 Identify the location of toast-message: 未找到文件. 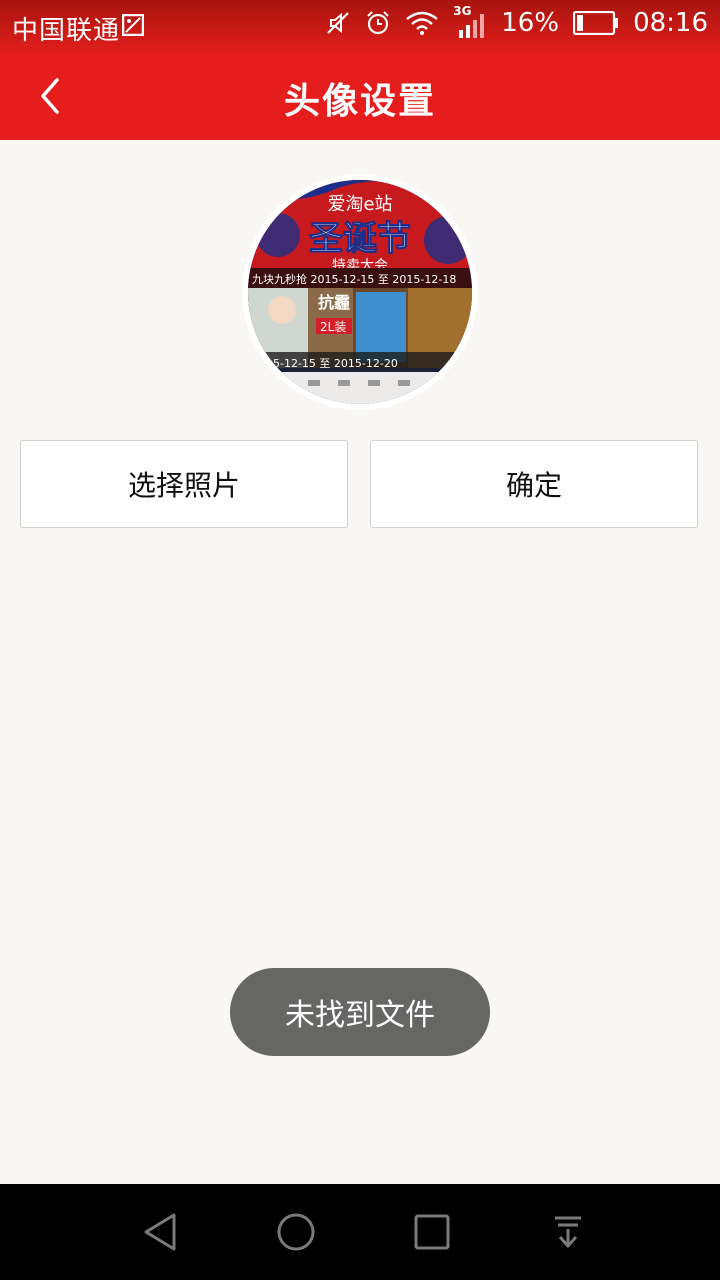
(360, 1012).